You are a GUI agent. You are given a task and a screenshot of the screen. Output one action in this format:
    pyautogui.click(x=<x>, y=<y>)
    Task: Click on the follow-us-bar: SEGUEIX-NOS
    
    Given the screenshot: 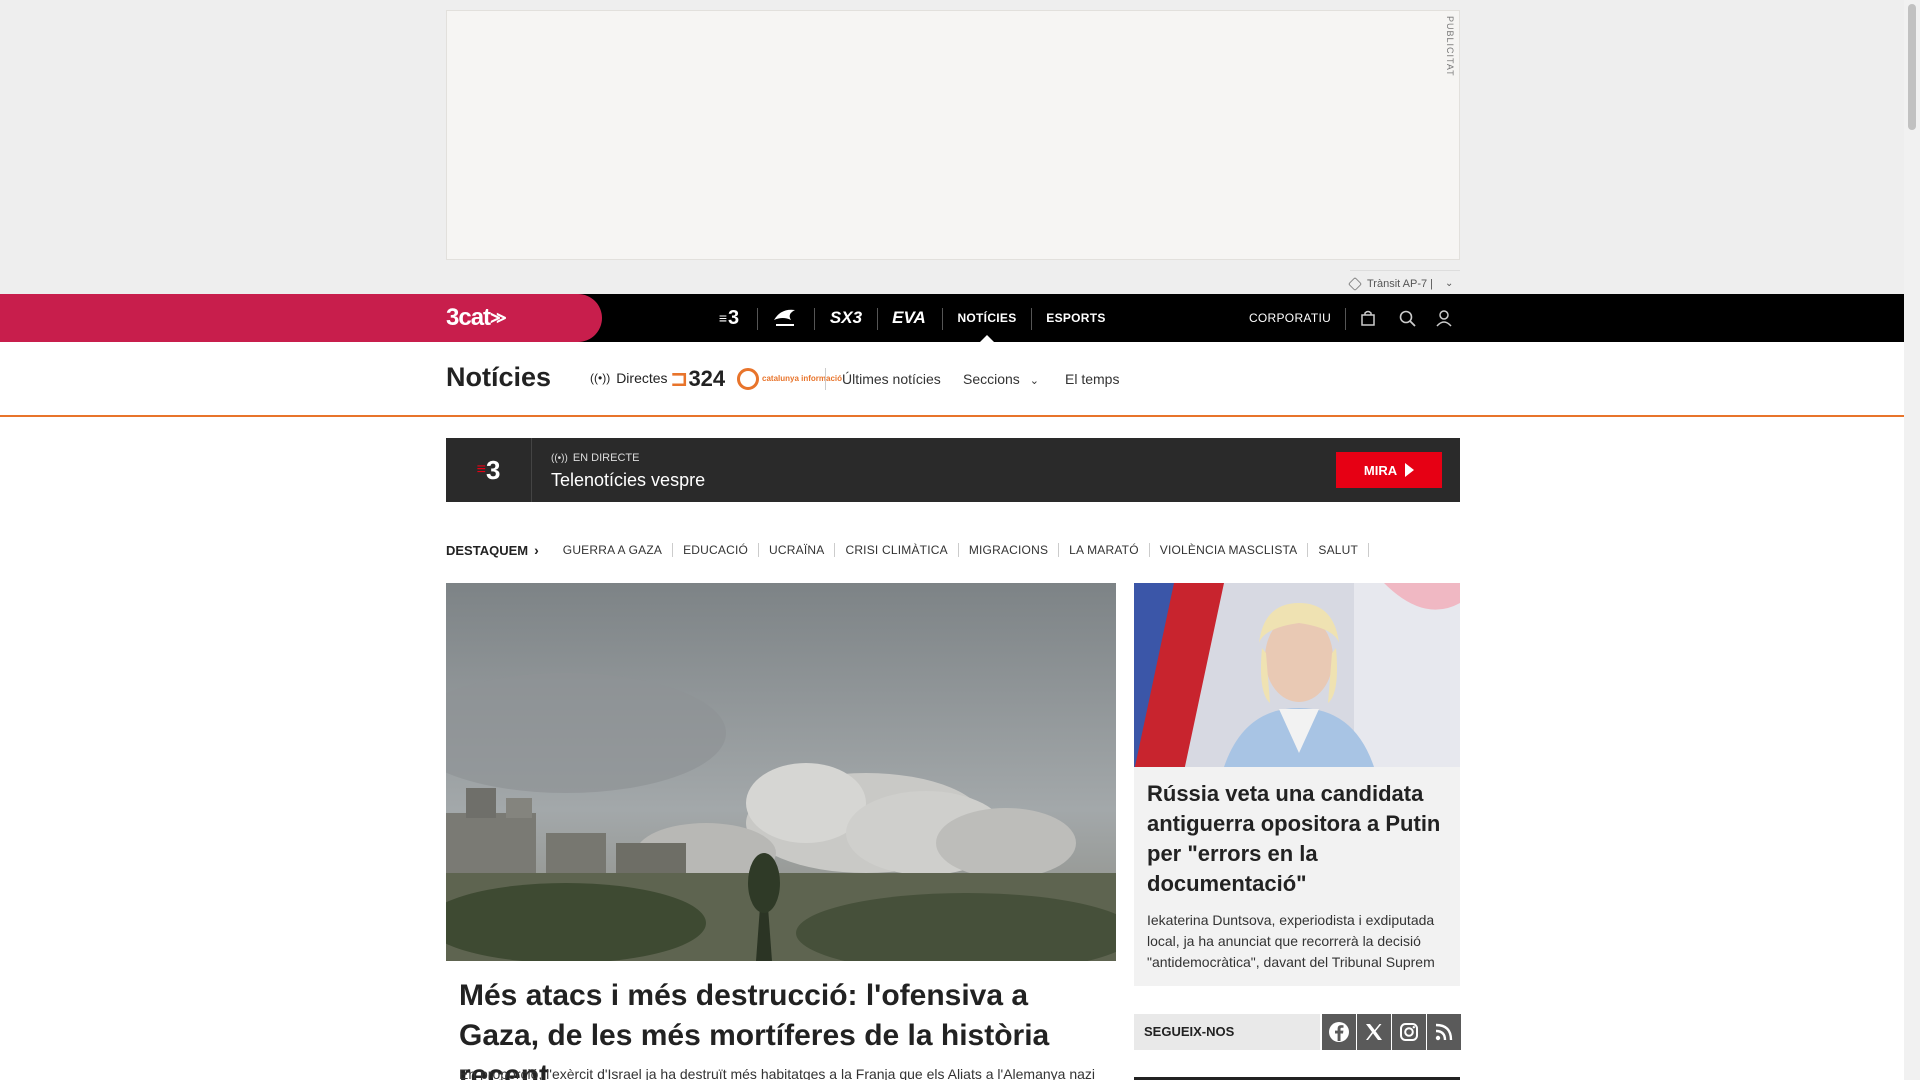 What is the action you would take?
    pyautogui.click(x=1297, y=1032)
    